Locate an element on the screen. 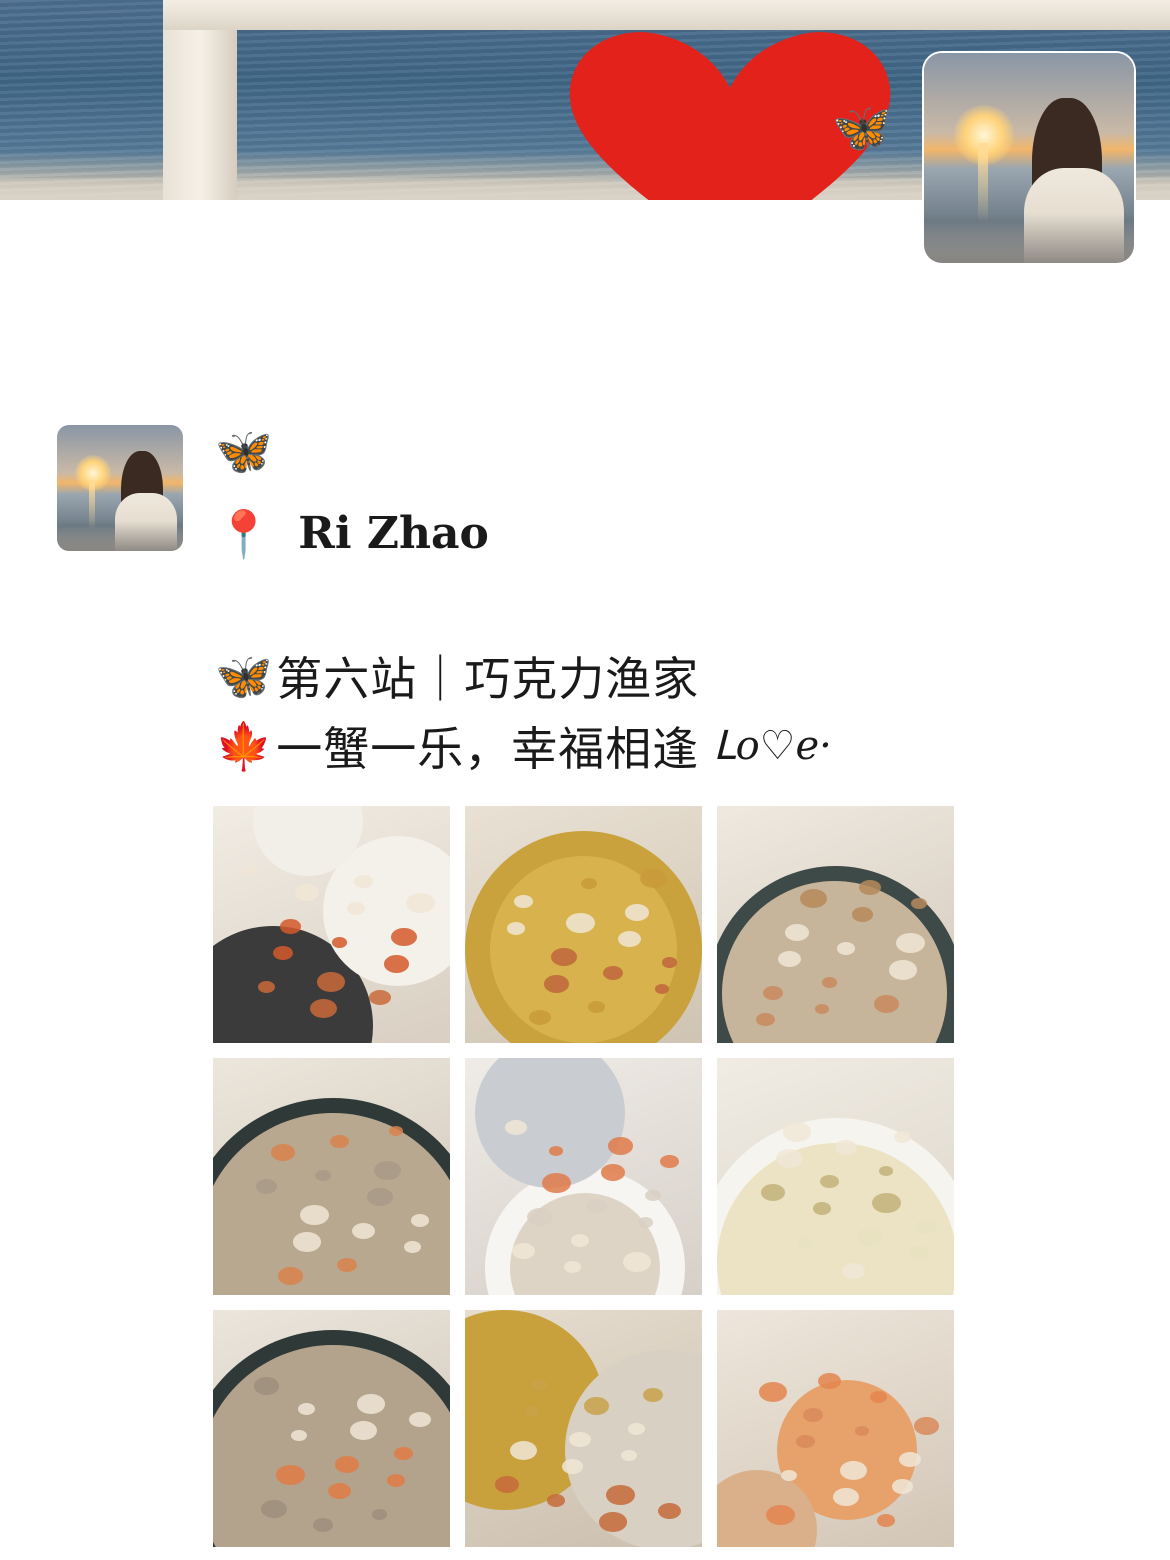 The height and width of the screenshot is (1560, 1170). post-title-text: 第六站｜巧克力渔家 is located at coordinates (488, 679).